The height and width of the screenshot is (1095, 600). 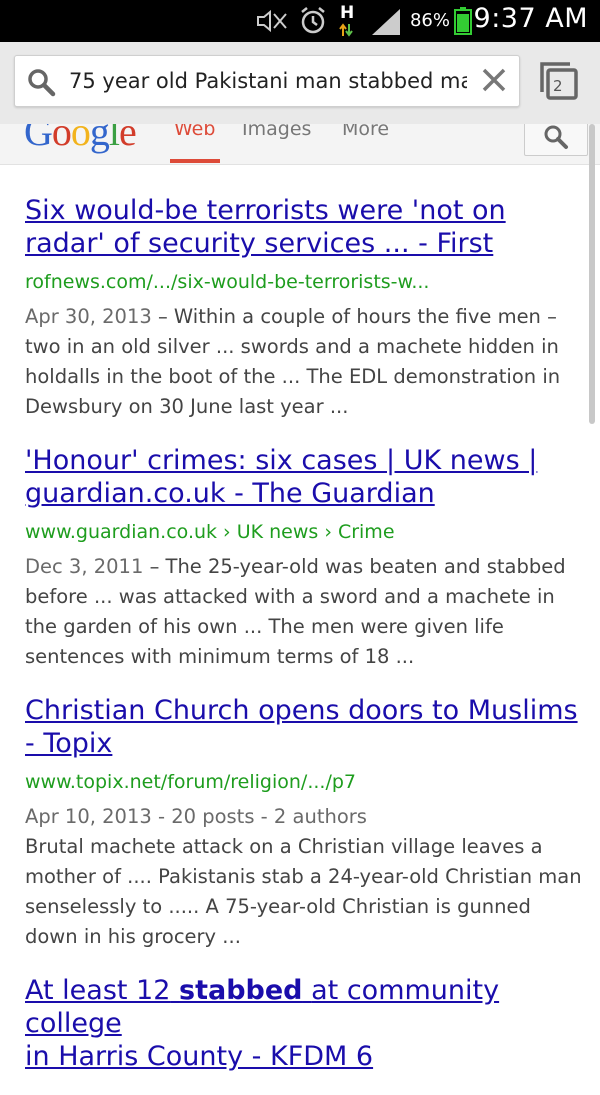 What do you see at coordinates (190, 782) in the screenshot?
I see `result-url: www.topix.net/forum/religion/.../p7` at bounding box center [190, 782].